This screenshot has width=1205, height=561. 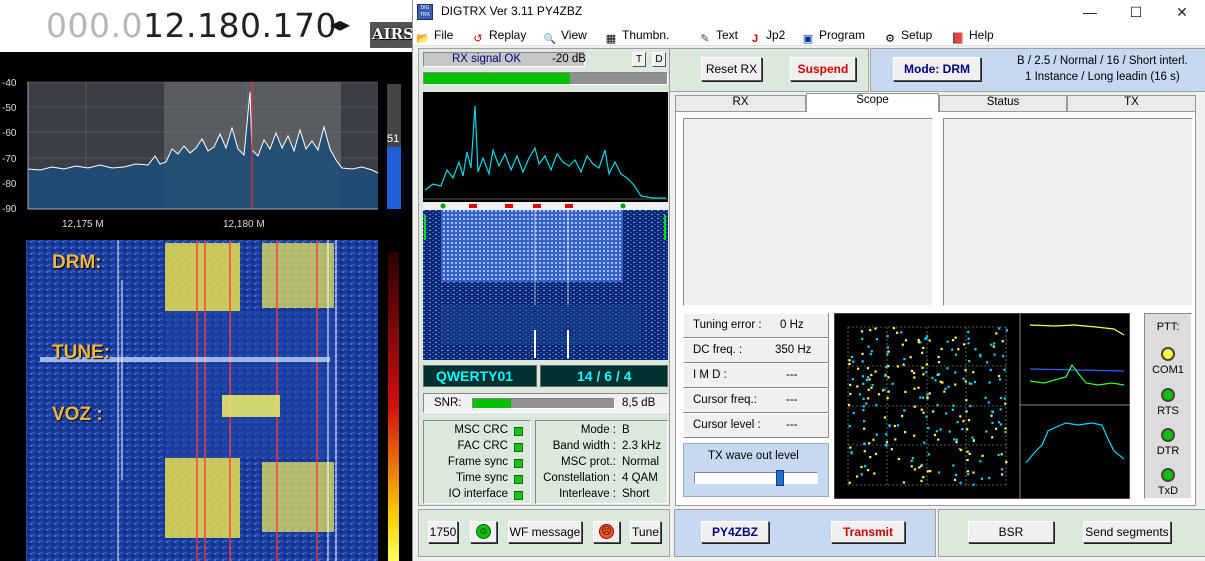 I want to click on t-button: T, so click(x=639, y=59).